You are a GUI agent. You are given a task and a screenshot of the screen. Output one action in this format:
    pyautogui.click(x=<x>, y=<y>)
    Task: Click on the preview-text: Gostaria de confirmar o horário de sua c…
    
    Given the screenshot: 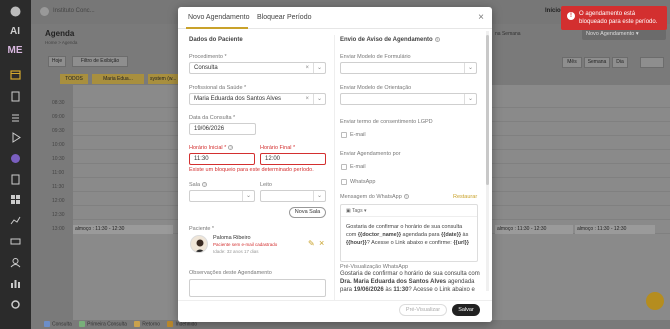 What is the action you would take?
    pyautogui.click(x=410, y=274)
    